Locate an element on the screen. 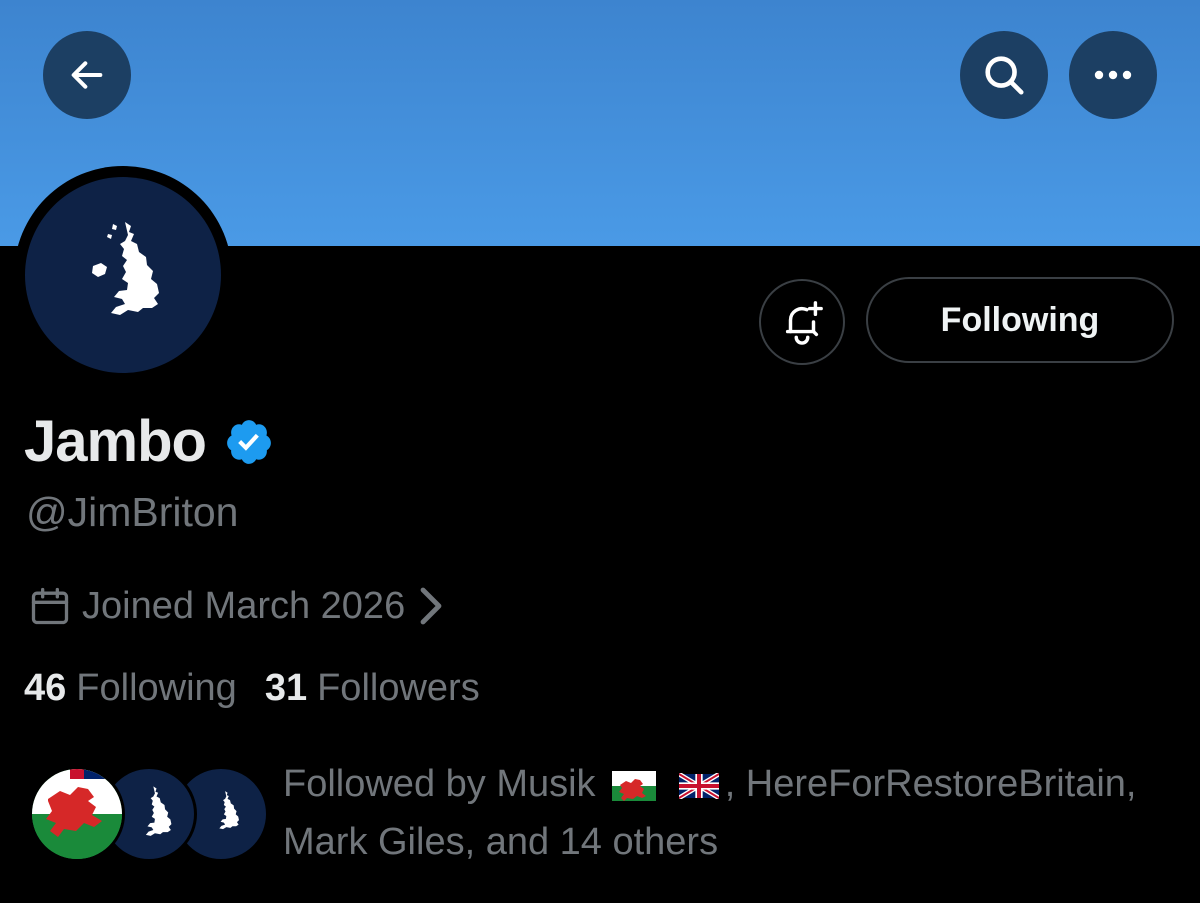  search-button is located at coordinates (1004, 75).